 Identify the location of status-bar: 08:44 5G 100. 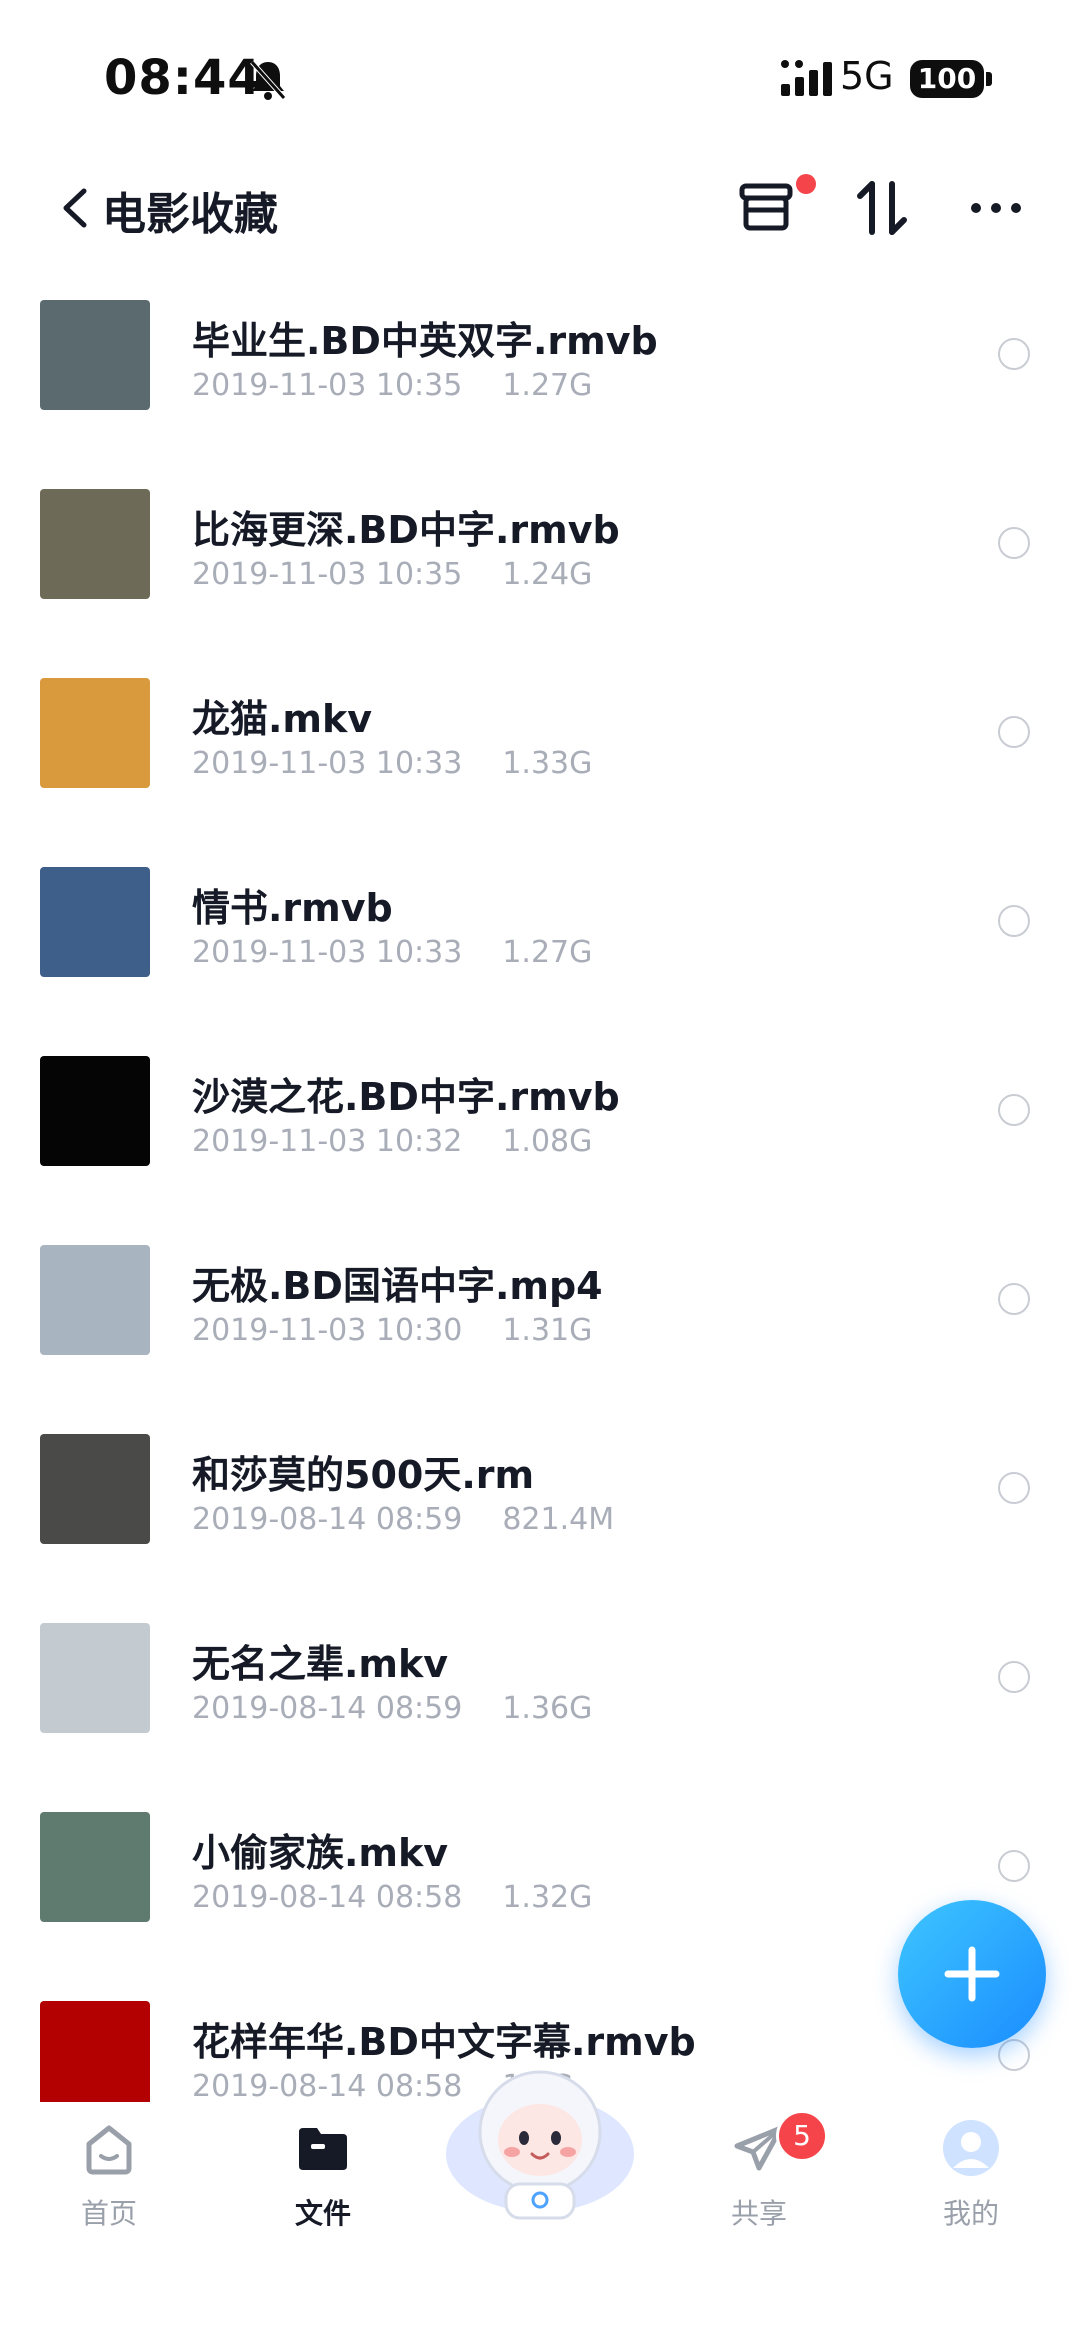
(540, 75).